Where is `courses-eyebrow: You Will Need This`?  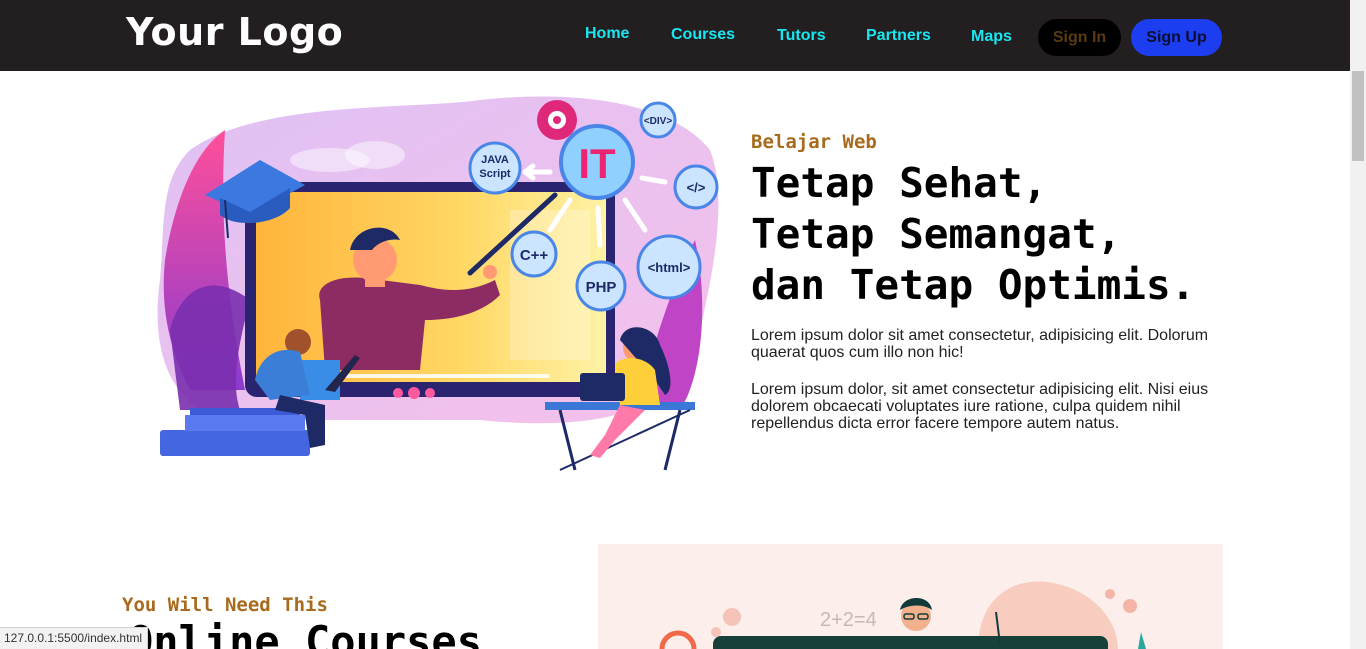
courses-eyebrow: You Will Need This is located at coordinates (225, 605).